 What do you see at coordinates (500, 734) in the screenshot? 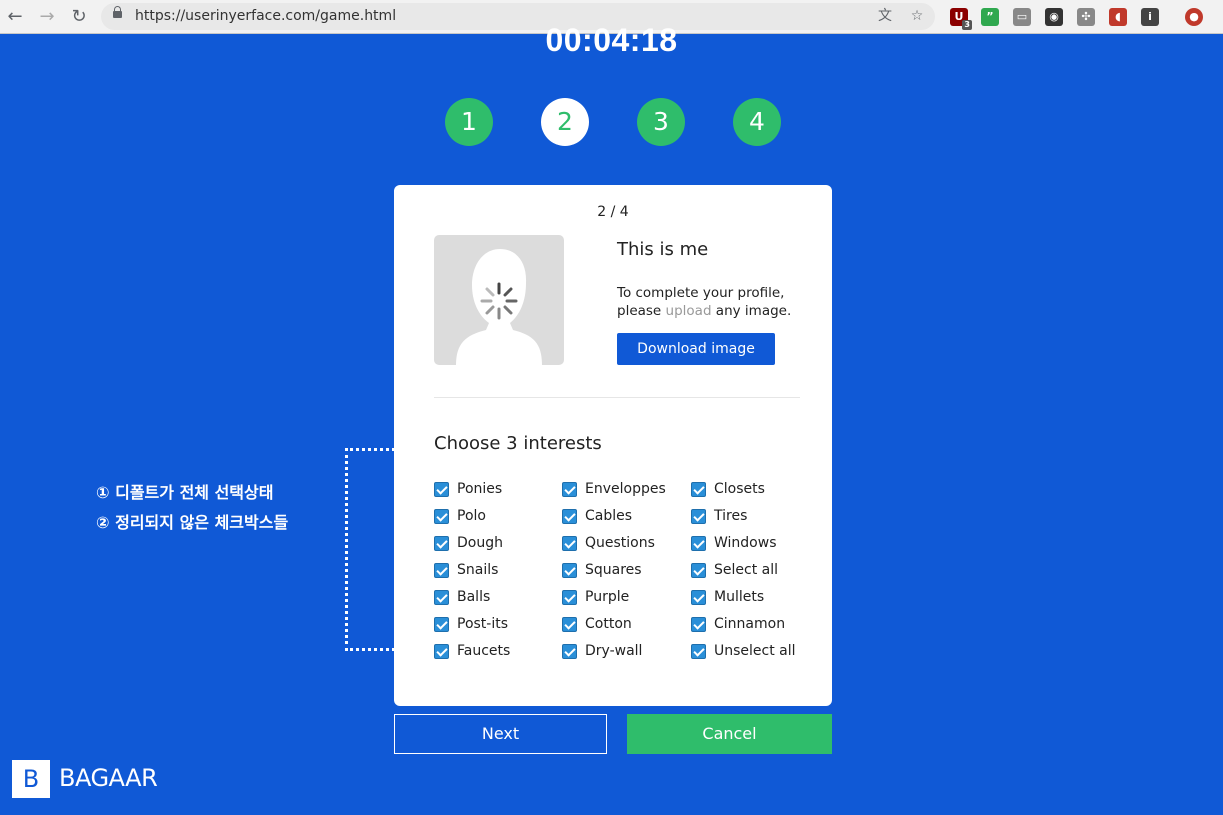
I see `next-button: Next` at bounding box center [500, 734].